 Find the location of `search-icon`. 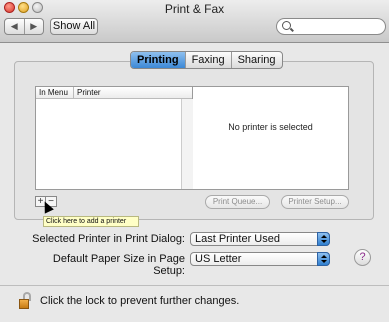

search-icon is located at coordinates (286, 25).